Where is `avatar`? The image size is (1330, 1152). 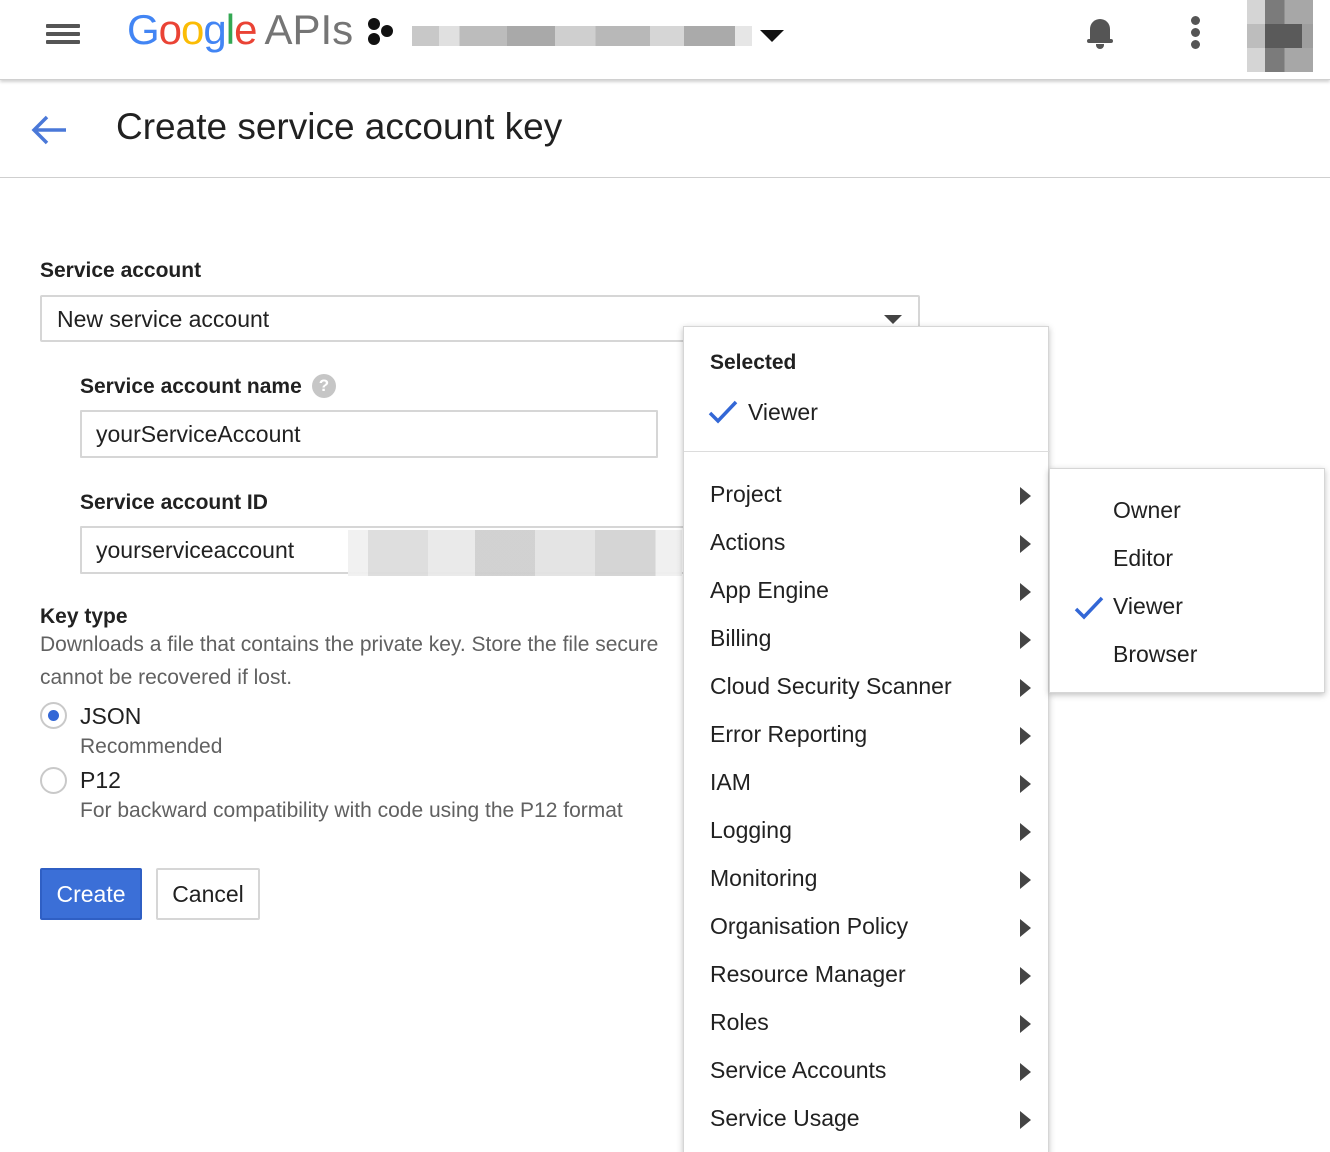 avatar is located at coordinates (1280, 36).